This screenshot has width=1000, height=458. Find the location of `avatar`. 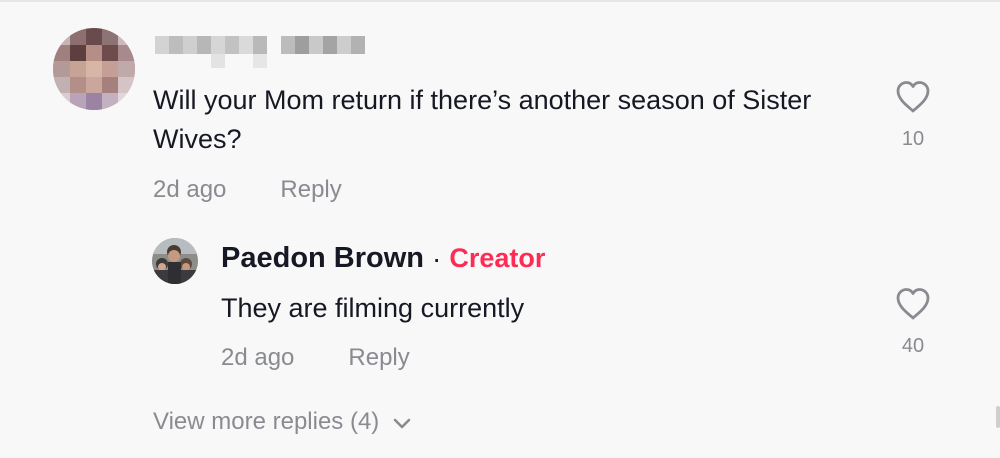

avatar is located at coordinates (94, 69).